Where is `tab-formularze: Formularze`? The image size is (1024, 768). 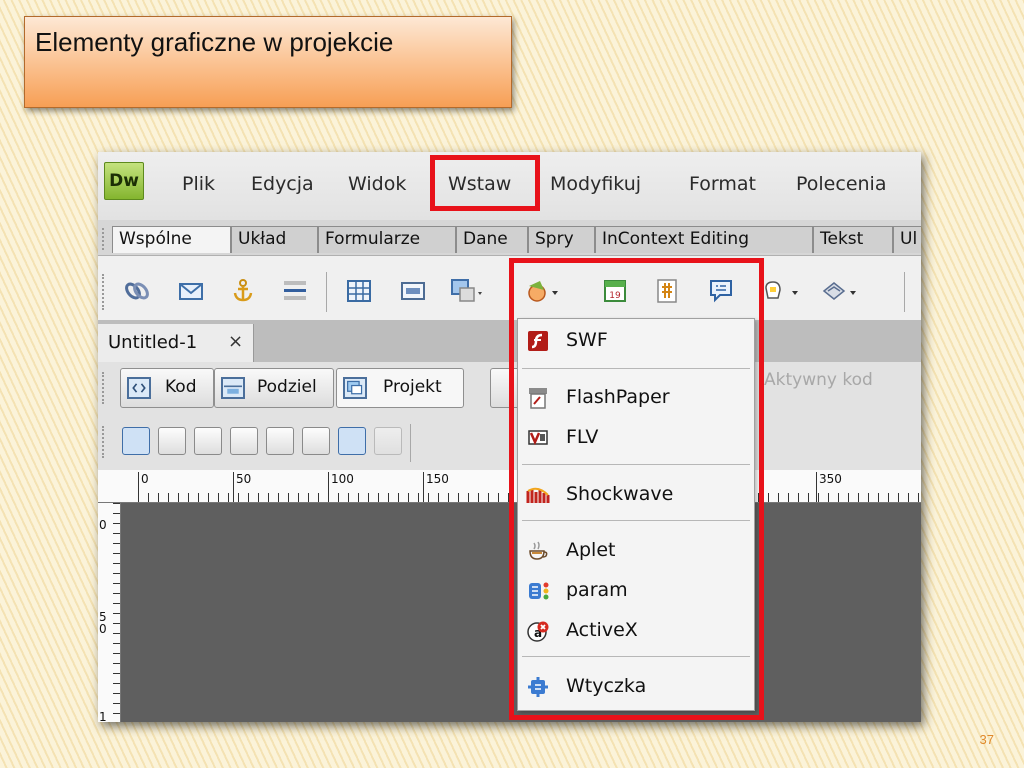
tab-formularze: Formularze is located at coordinates (387, 239).